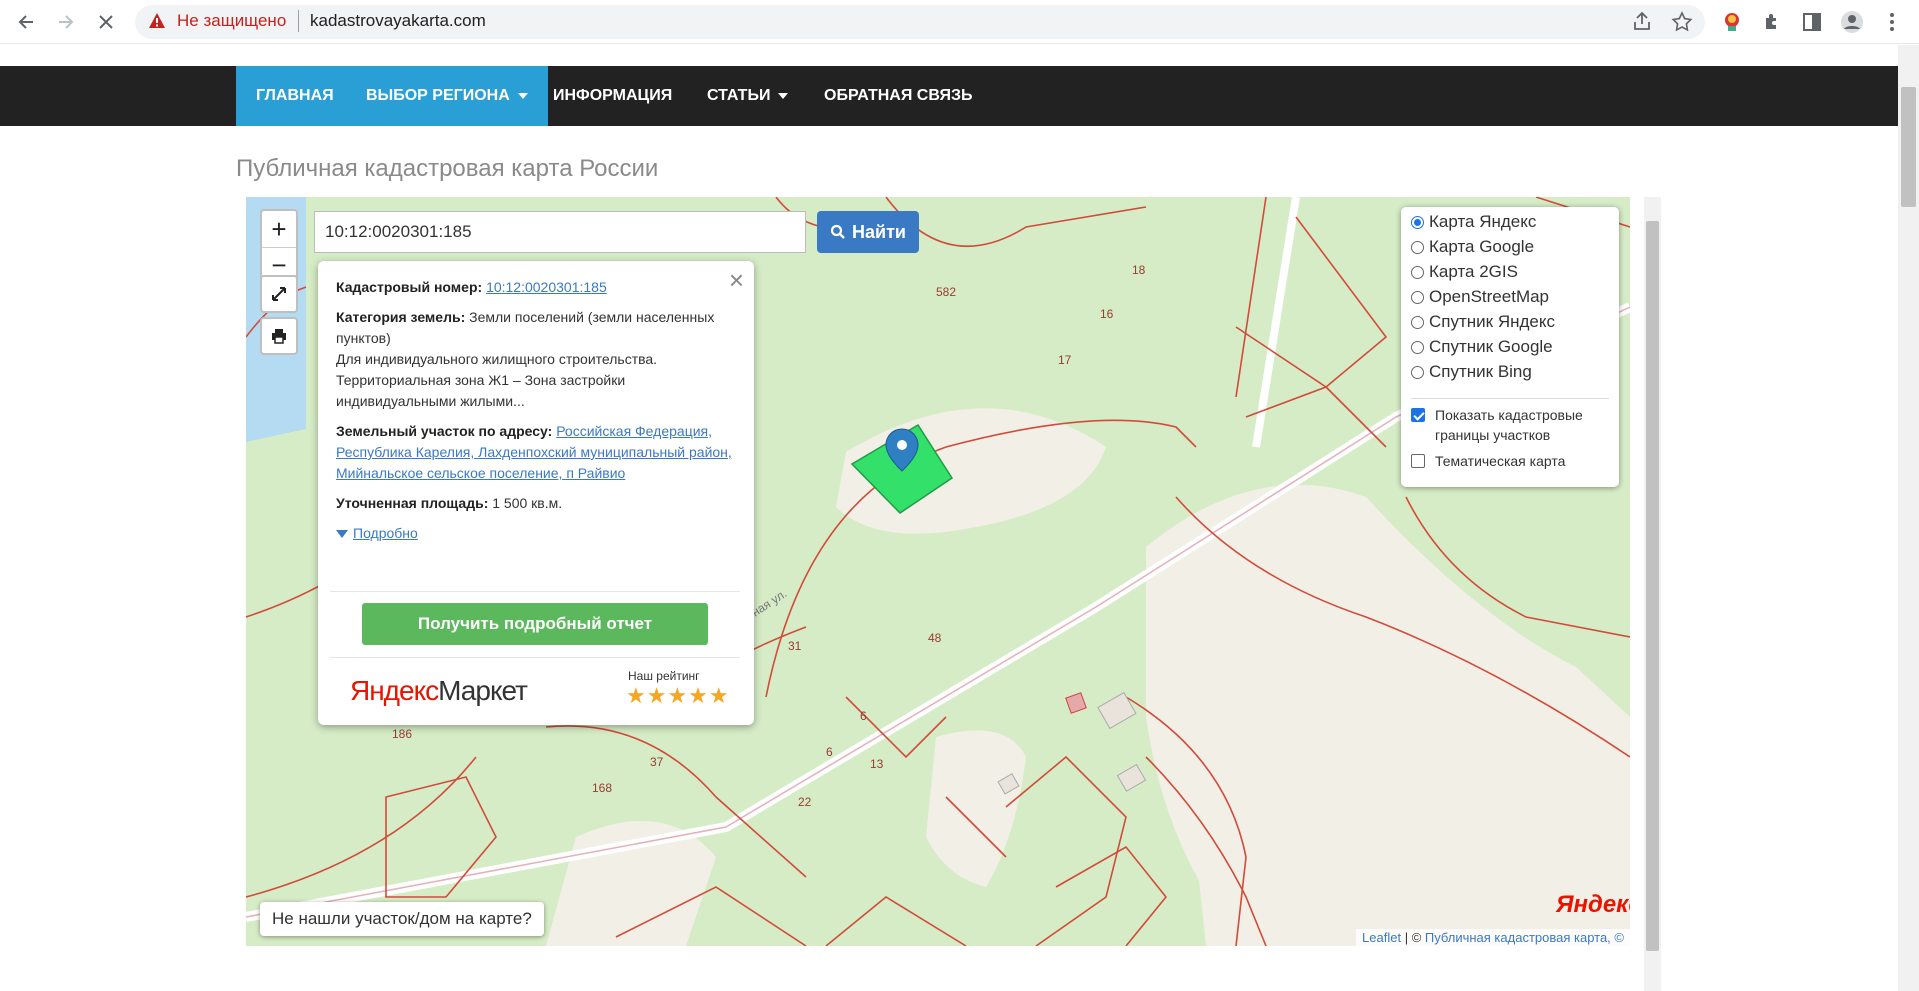  I want to click on area-value: 1 500 кв.м., so click(527, 503).